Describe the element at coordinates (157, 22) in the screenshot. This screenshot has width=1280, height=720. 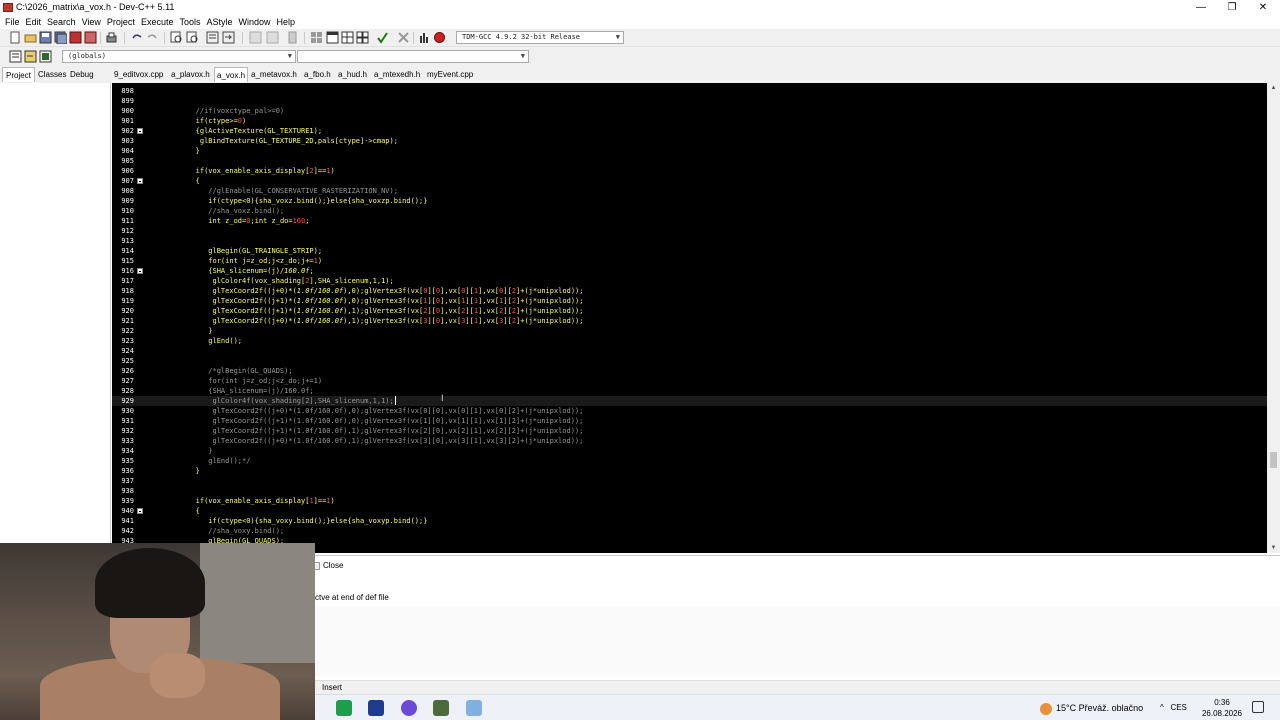
I see `menu-execute: Execute` at that location.